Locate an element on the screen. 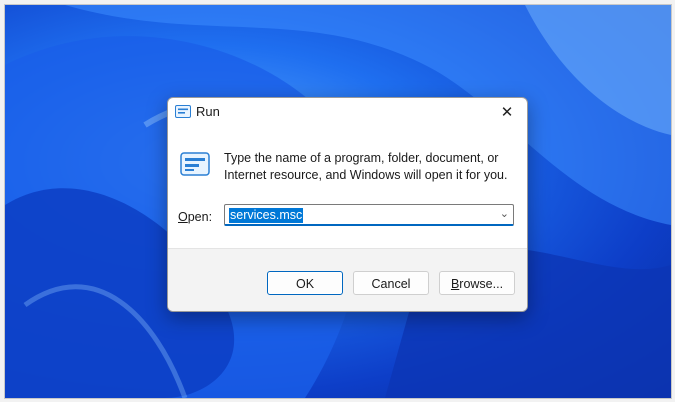 Image resolution: width=675 pixels, height=402 pixels. close-icon: ✕ is located at coordinates (507, 112).